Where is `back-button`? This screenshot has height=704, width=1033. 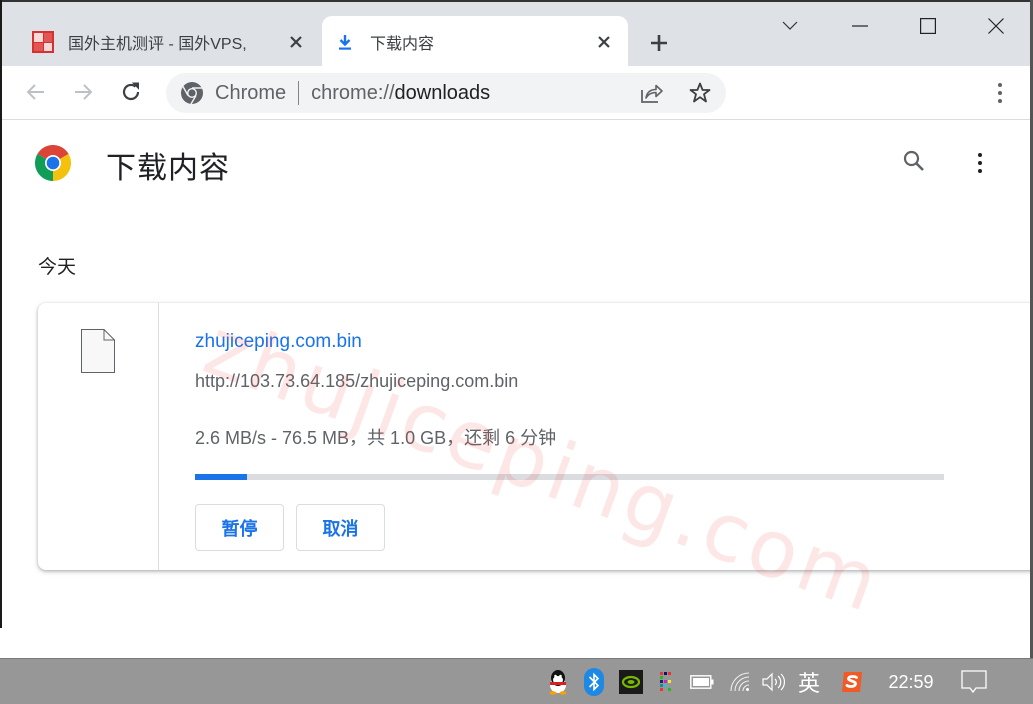
back-button is located at coordinates (36, 92).